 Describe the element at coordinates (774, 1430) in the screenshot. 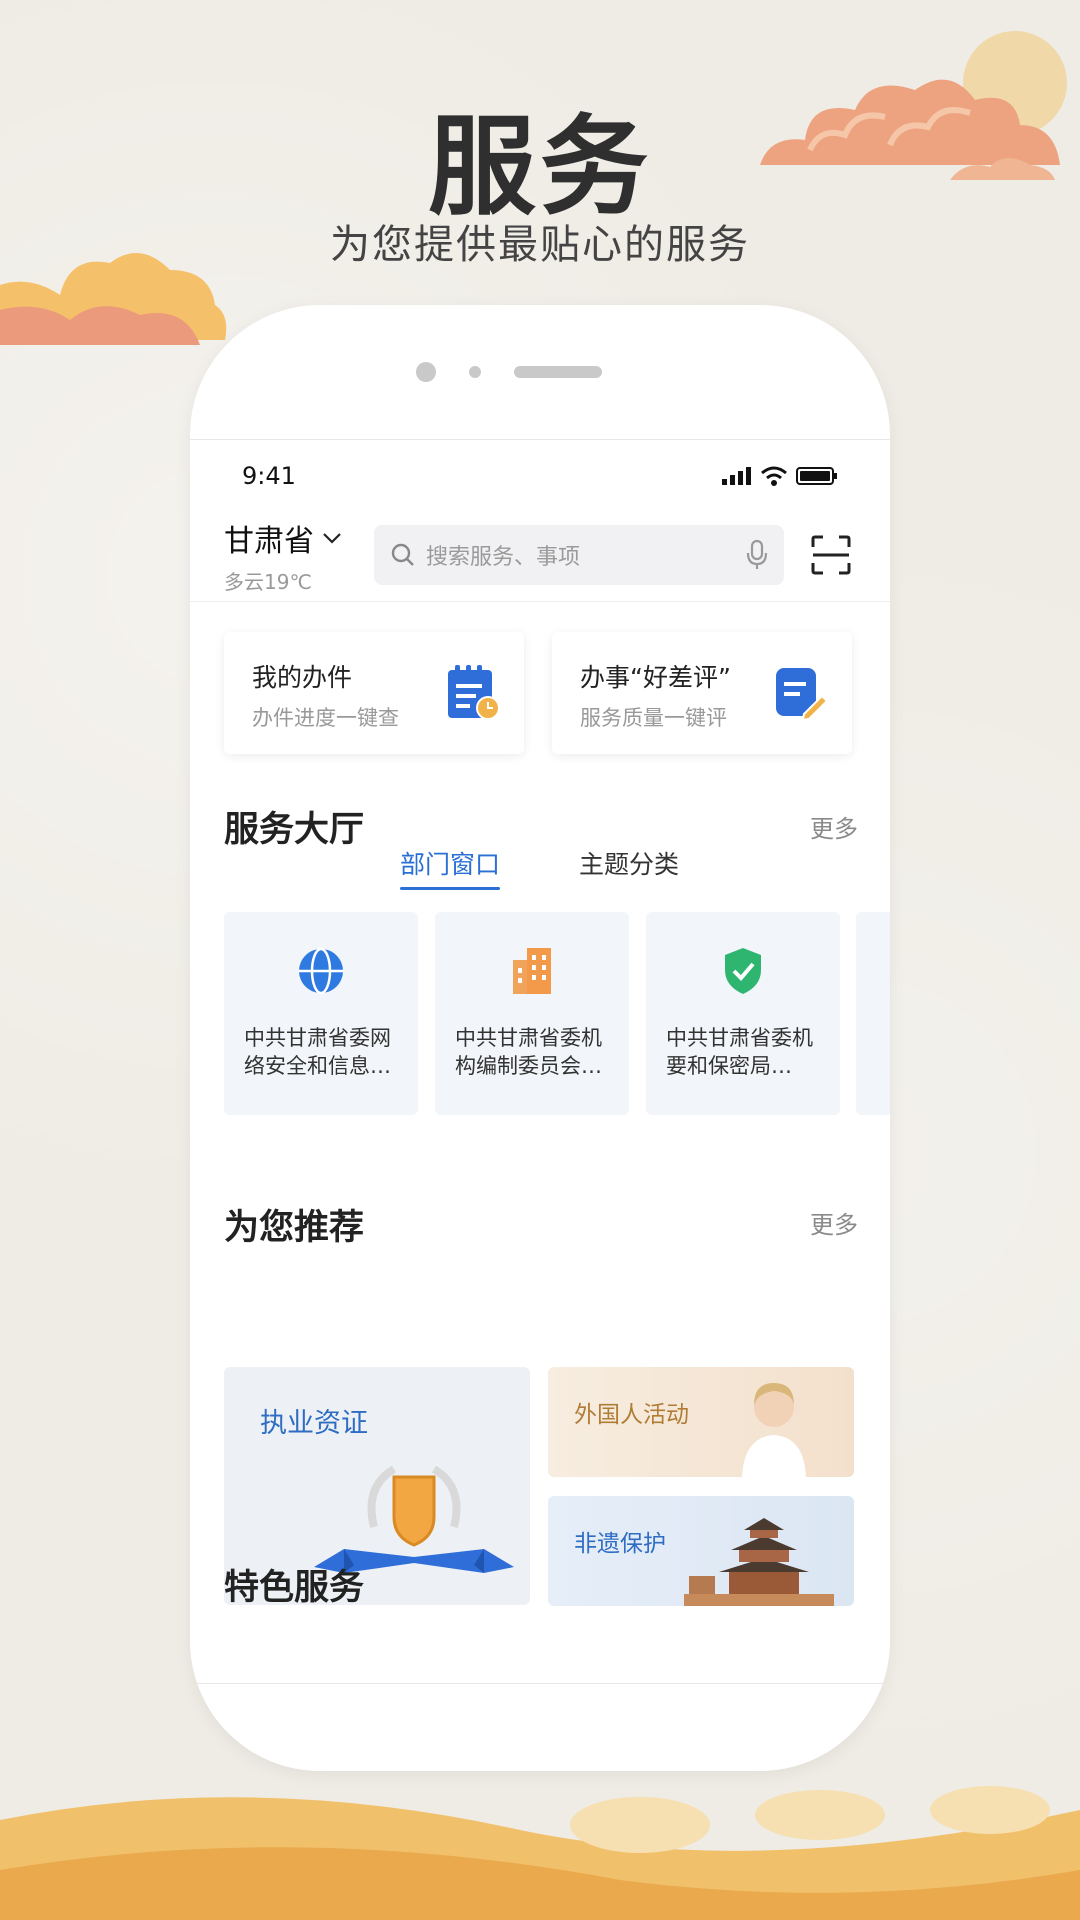

I see `person-photo` at that location.